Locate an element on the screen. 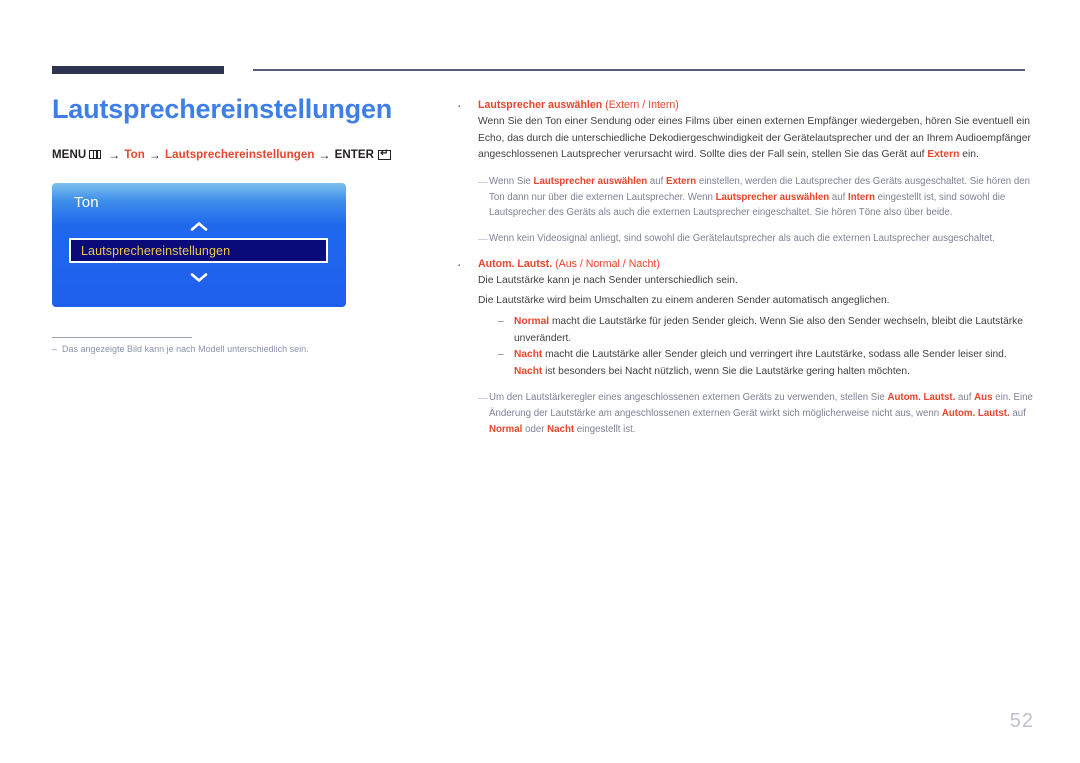 The image size is (1080, 763). s2s2-bold-b: Nacht is located at coordinates (528, 371).